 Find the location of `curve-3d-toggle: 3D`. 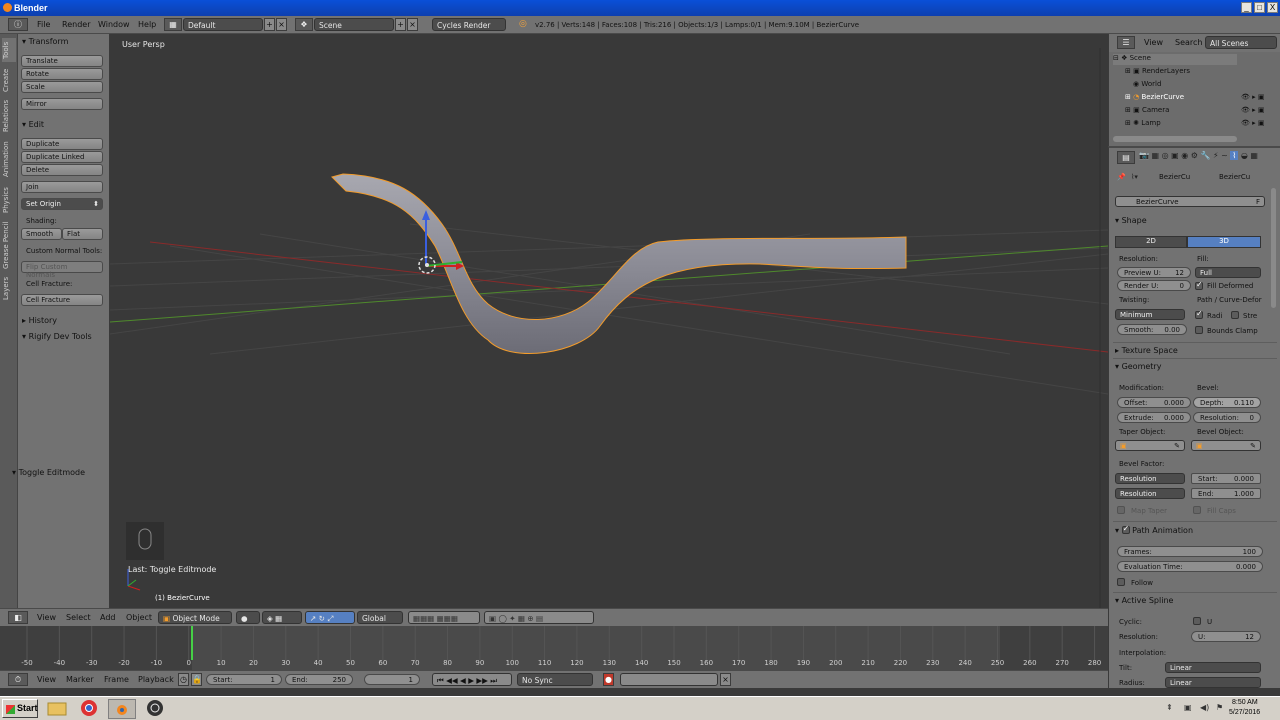

curve-3d-toggle: 3D is located at coordinates (1224, 242).